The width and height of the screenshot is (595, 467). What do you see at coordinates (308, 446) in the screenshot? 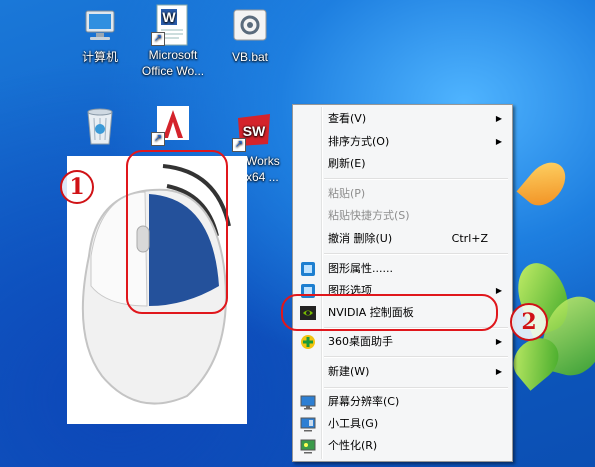
I see `personalize-icon` at bounding box center [308, 446].